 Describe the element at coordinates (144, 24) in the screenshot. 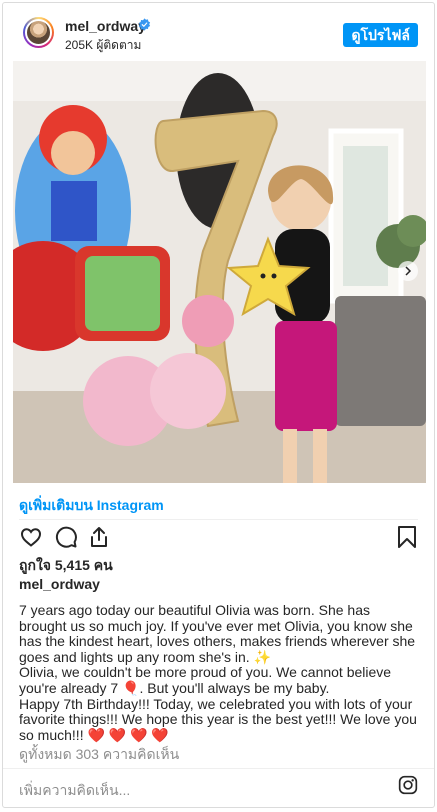

I see `verified-icon` at that location.